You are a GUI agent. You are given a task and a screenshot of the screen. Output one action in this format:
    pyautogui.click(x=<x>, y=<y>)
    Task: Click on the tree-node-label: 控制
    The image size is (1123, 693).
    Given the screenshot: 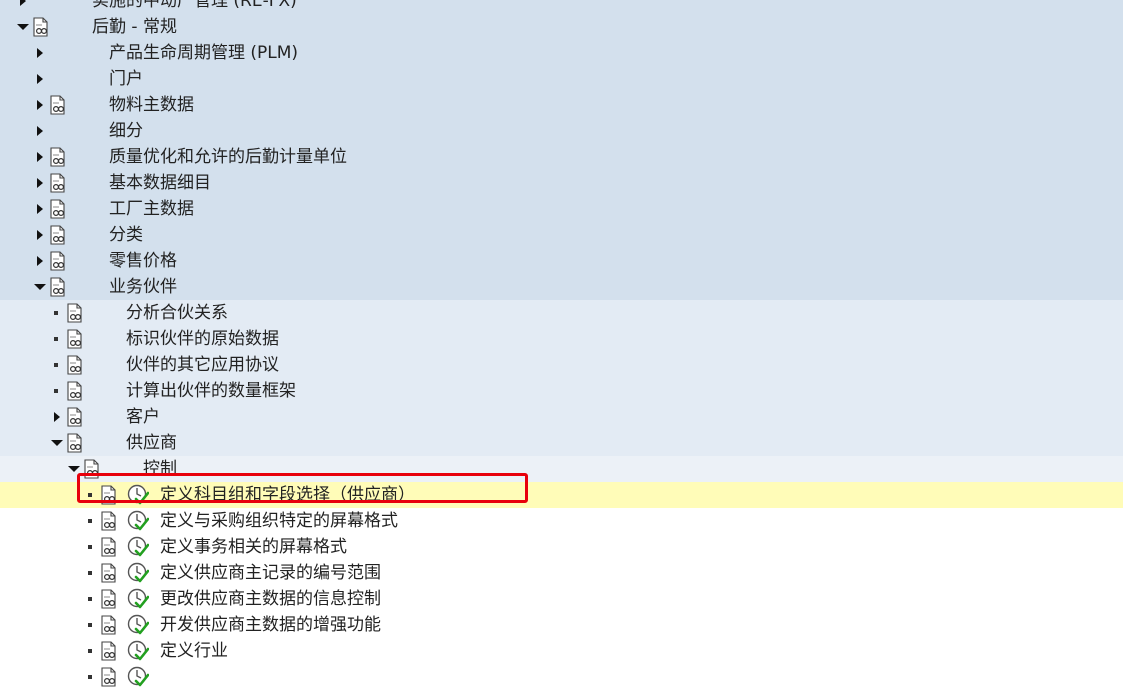 What is the action you would take?
    pyautogui.click(x=160, y=469)
    